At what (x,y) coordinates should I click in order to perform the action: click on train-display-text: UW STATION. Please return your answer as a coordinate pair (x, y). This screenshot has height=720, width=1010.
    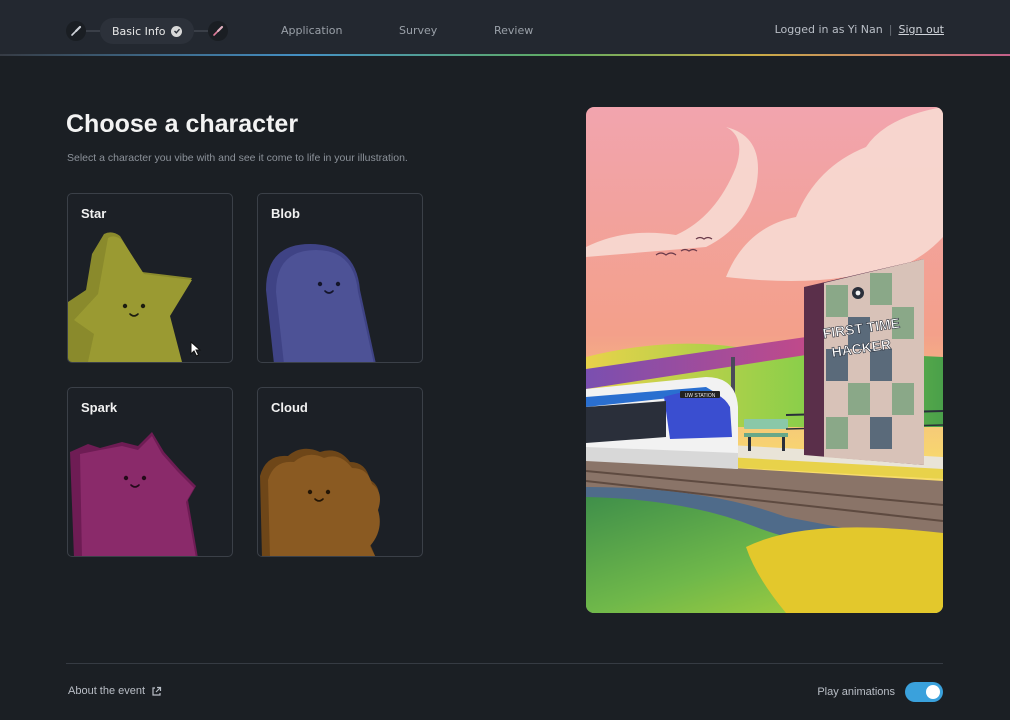
    Looking at the image, I should click on (700, 396).